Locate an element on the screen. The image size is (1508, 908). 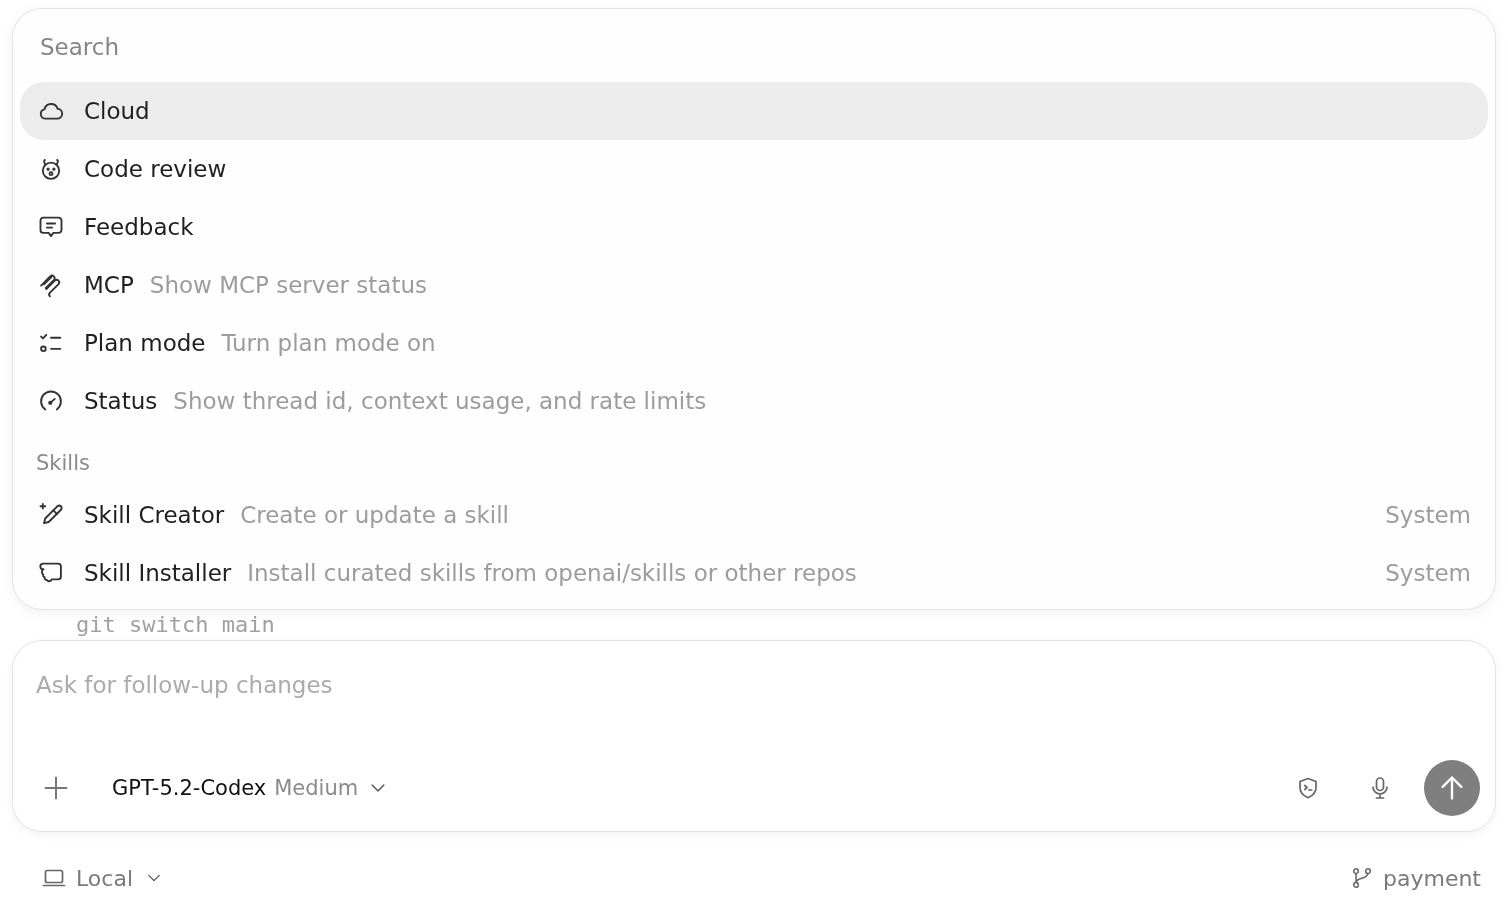
shield-terminal-icon is located at coordinates (1308, 788).